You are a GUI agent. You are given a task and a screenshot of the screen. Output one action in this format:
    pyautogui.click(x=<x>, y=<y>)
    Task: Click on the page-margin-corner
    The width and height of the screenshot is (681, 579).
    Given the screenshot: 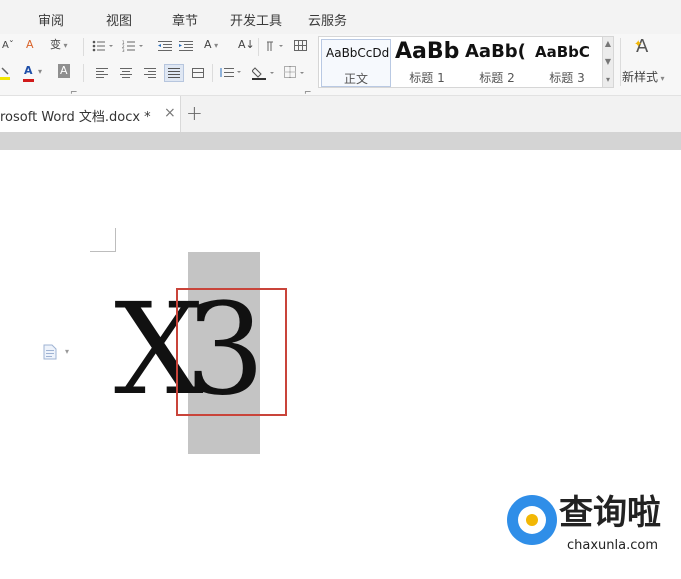 What is the action you would take?
    pyautogui.click(x=103, y=240)
    